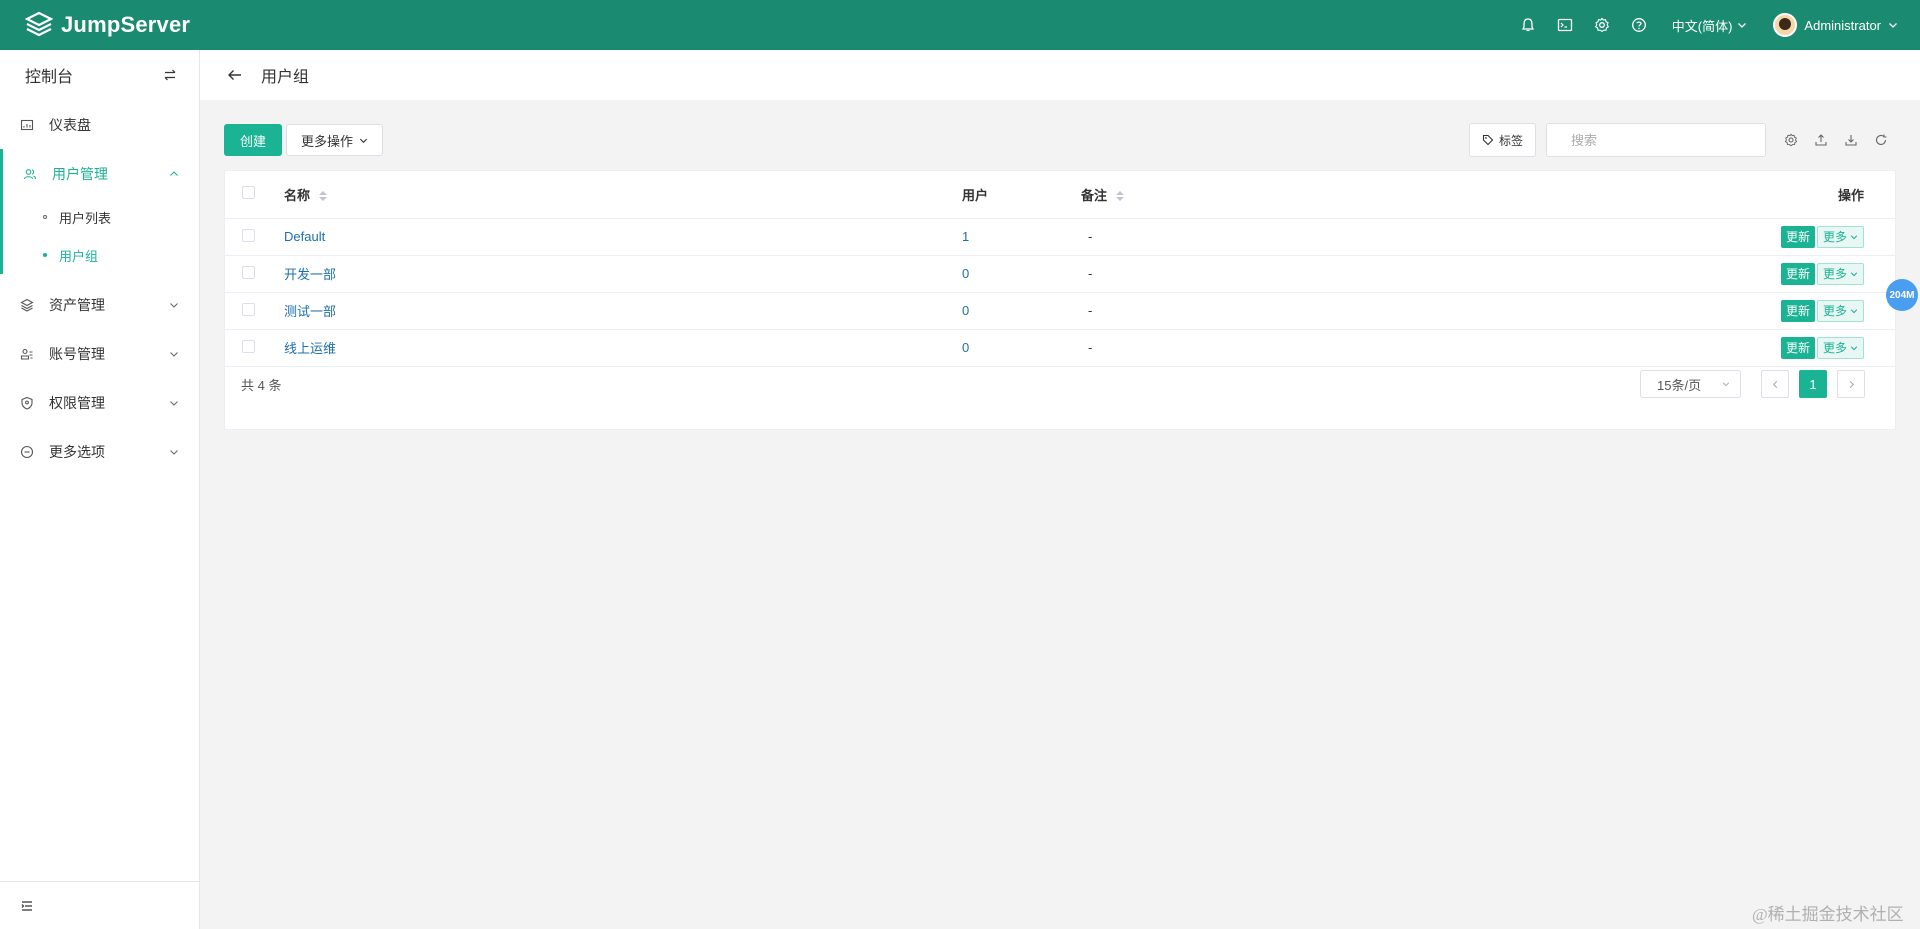 Image resolution: width=1920 pixels, height=929 pixels. Describe the element at coordinates (1659, 140) in the screenshot. I see `search-input` at that location.